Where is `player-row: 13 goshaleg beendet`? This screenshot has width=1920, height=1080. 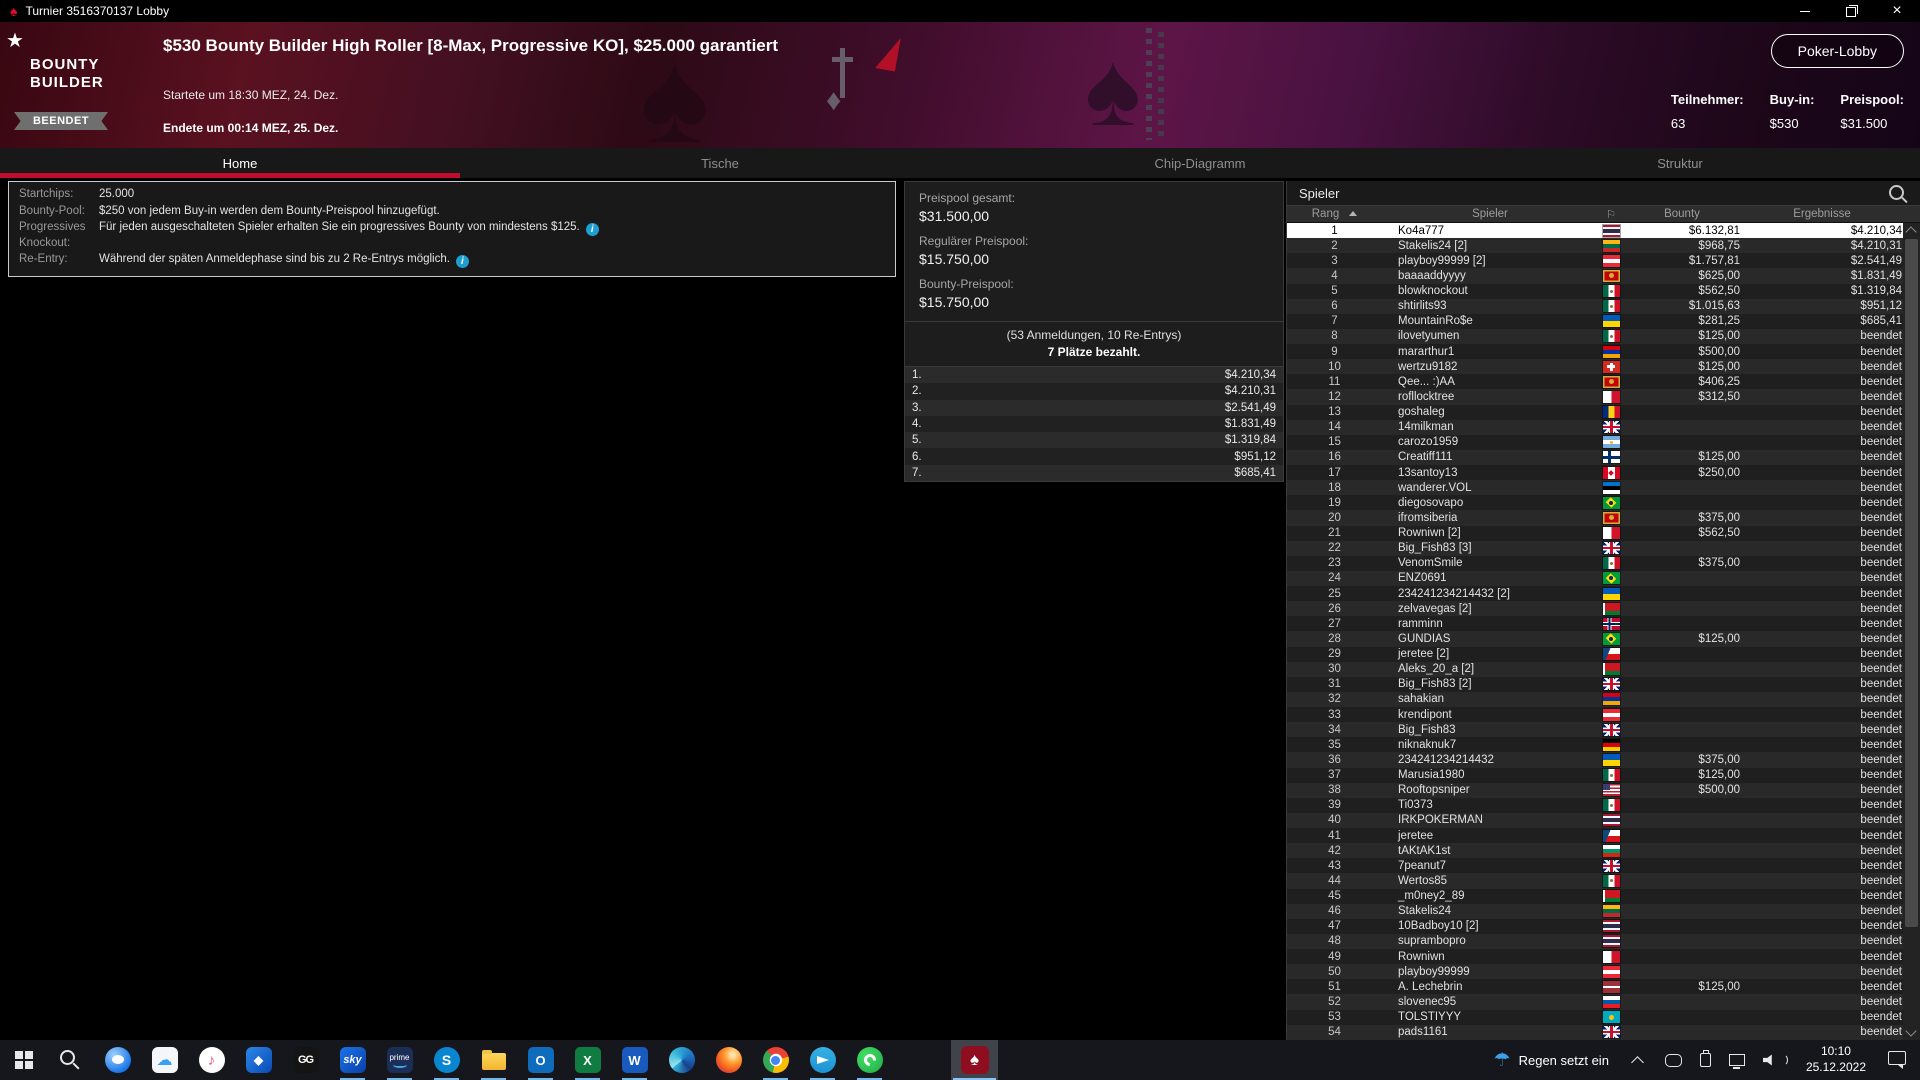 player-row: 13 goshaleg beendet is located at coordinates (1595, 412).